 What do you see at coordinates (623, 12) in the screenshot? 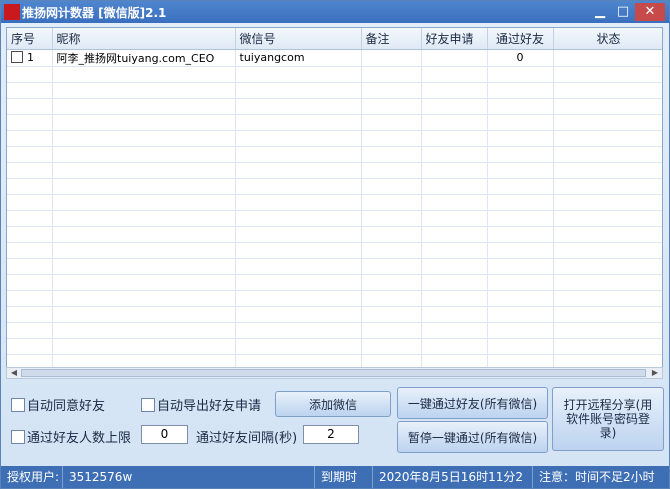
I see `maximize-button: □` at bounding box center [623, 12].